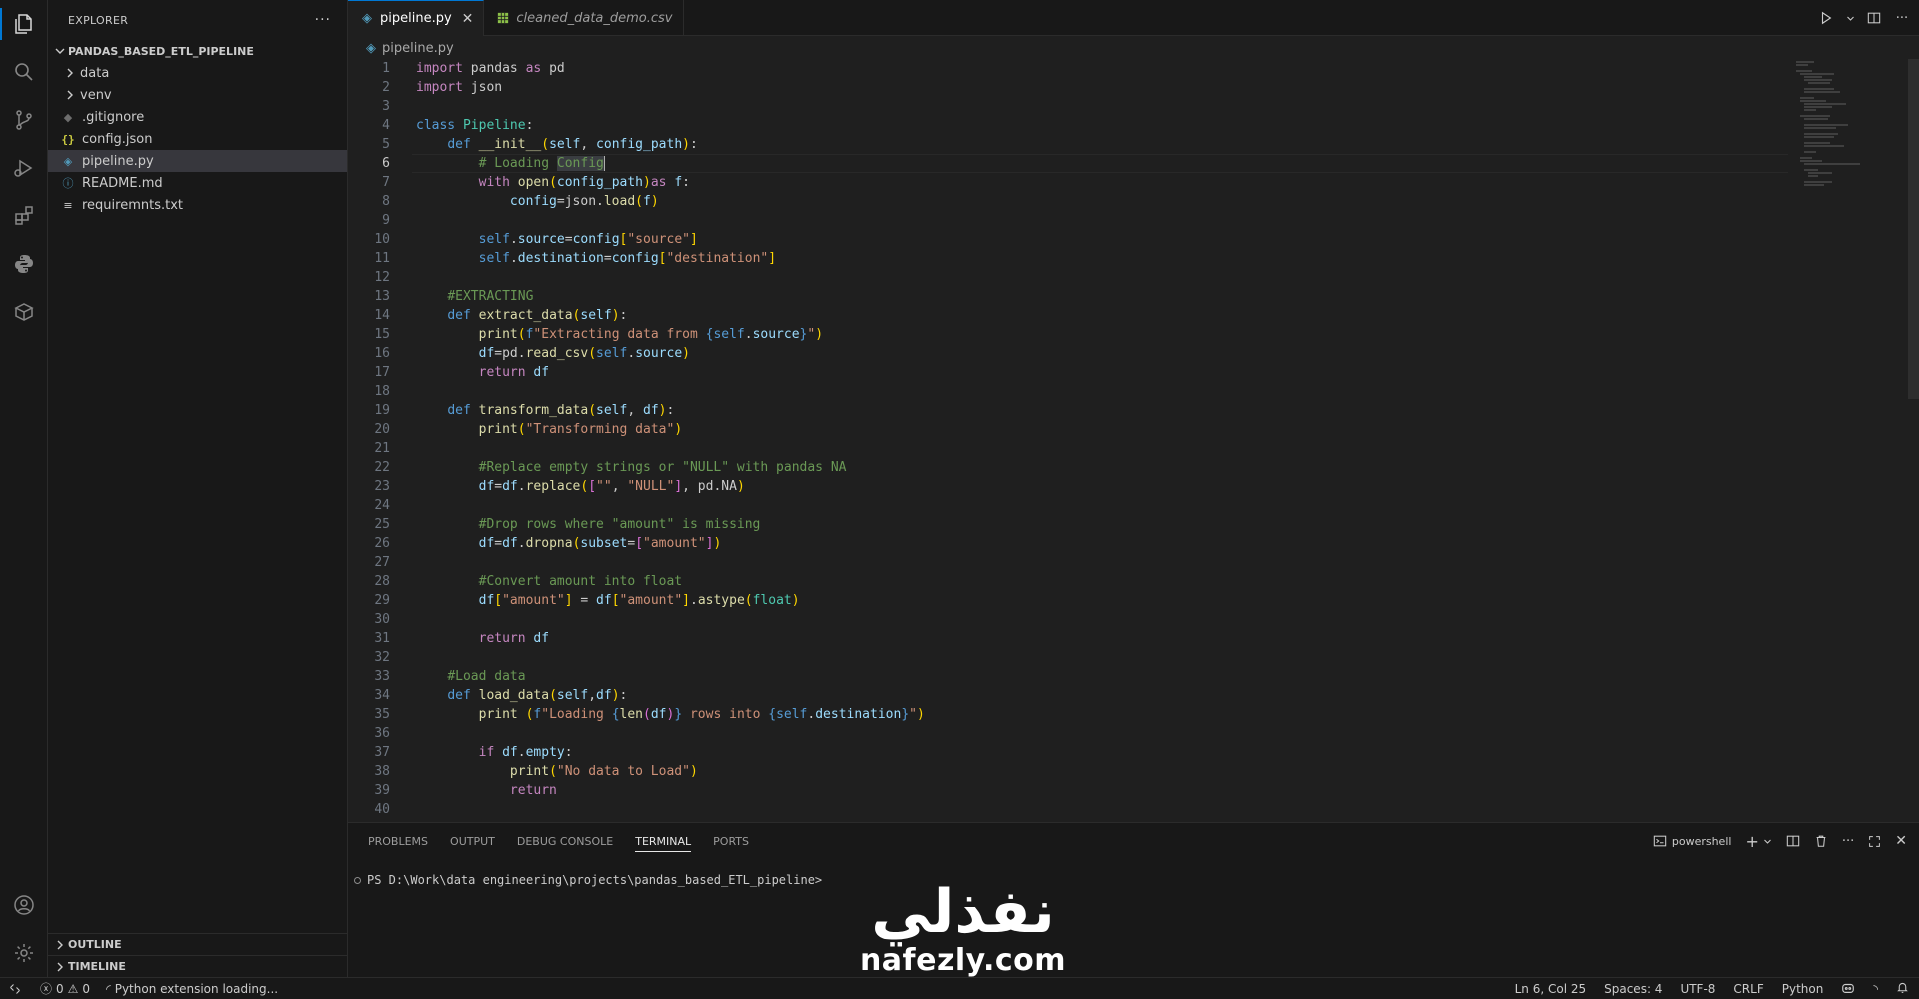 This screenshot has height=999, width=1919. I want to click on language-mode: Python, so click(1803, 989).